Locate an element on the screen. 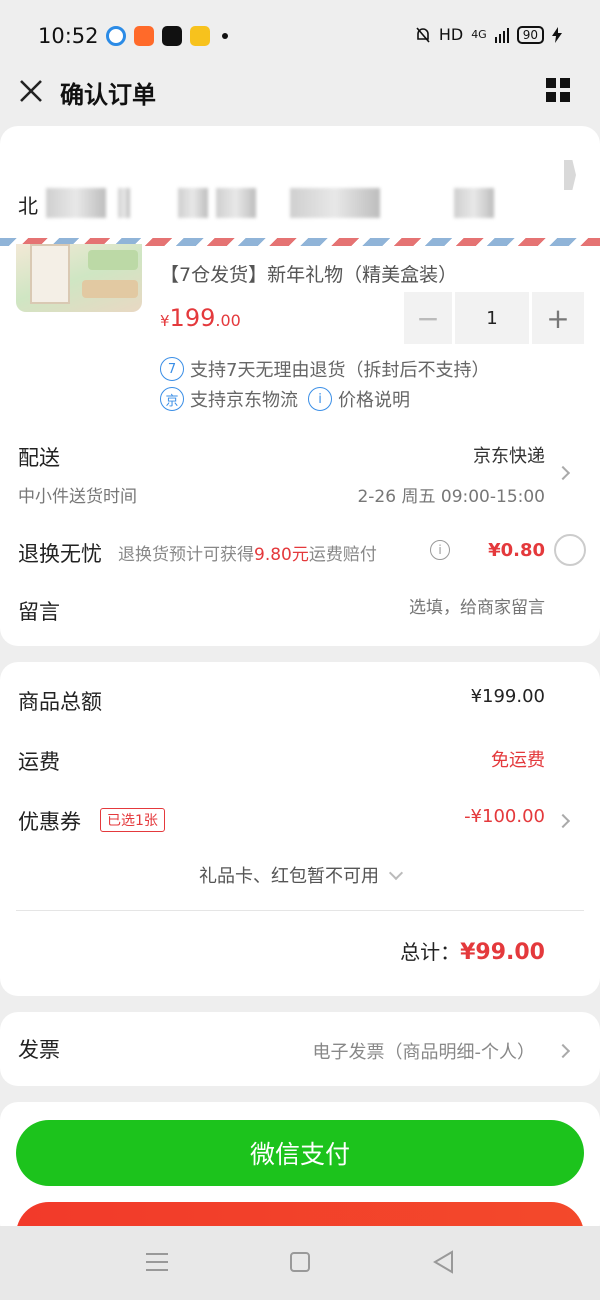 Image resolution: width=600 pixels, height=1300 pixels. network-label: 4G is located at coordinates (479, 34).